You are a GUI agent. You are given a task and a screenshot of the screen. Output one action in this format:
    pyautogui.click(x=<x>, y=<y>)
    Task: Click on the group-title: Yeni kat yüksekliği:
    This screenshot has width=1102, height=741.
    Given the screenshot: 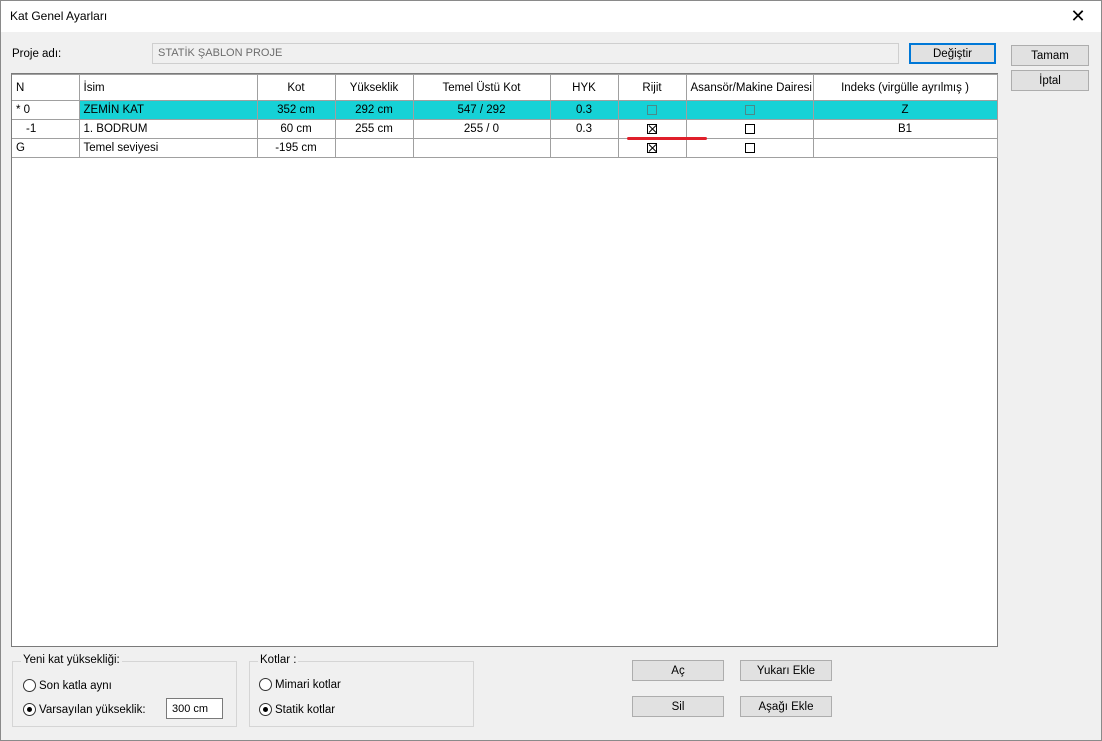 What is the action you would take?
    pyautogui.click(x=71, y=660)
    